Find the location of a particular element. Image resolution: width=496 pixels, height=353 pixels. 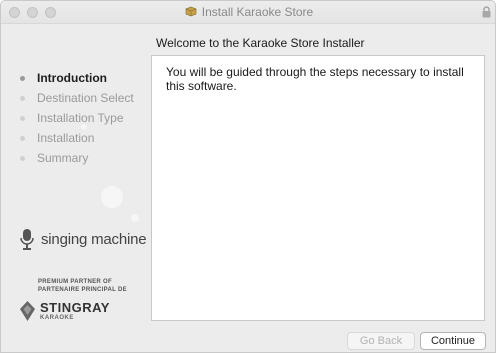

lock-icon is located at coordinates (486, 12).